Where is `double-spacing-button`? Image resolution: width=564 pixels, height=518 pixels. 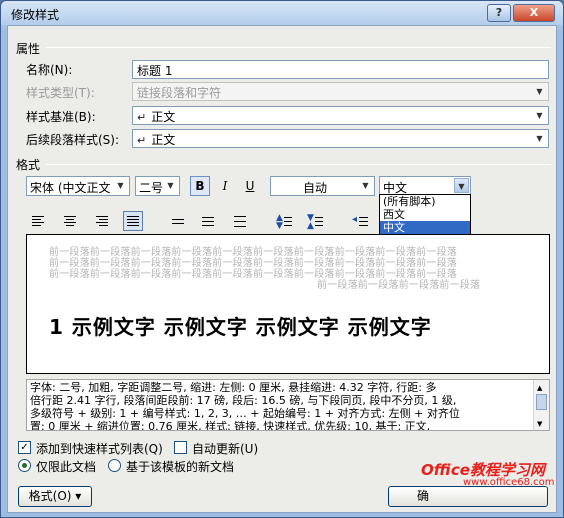 double-spacing-button is located at coordinates (240, 221).